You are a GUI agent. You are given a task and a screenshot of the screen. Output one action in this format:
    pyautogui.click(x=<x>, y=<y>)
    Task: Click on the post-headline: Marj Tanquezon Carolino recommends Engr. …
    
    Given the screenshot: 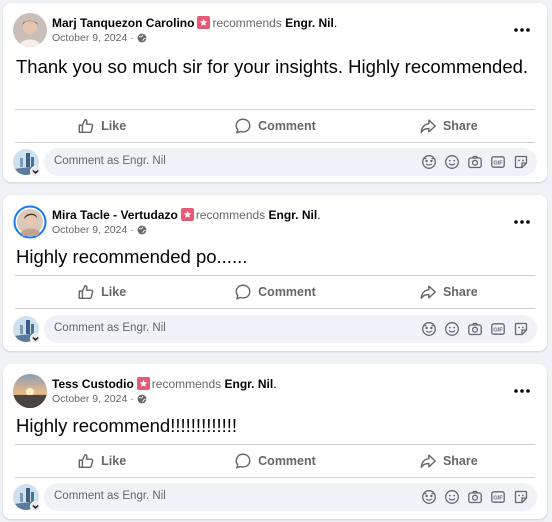 What is the action you would take?
    pyautogui.click(x=274, y=23)
    